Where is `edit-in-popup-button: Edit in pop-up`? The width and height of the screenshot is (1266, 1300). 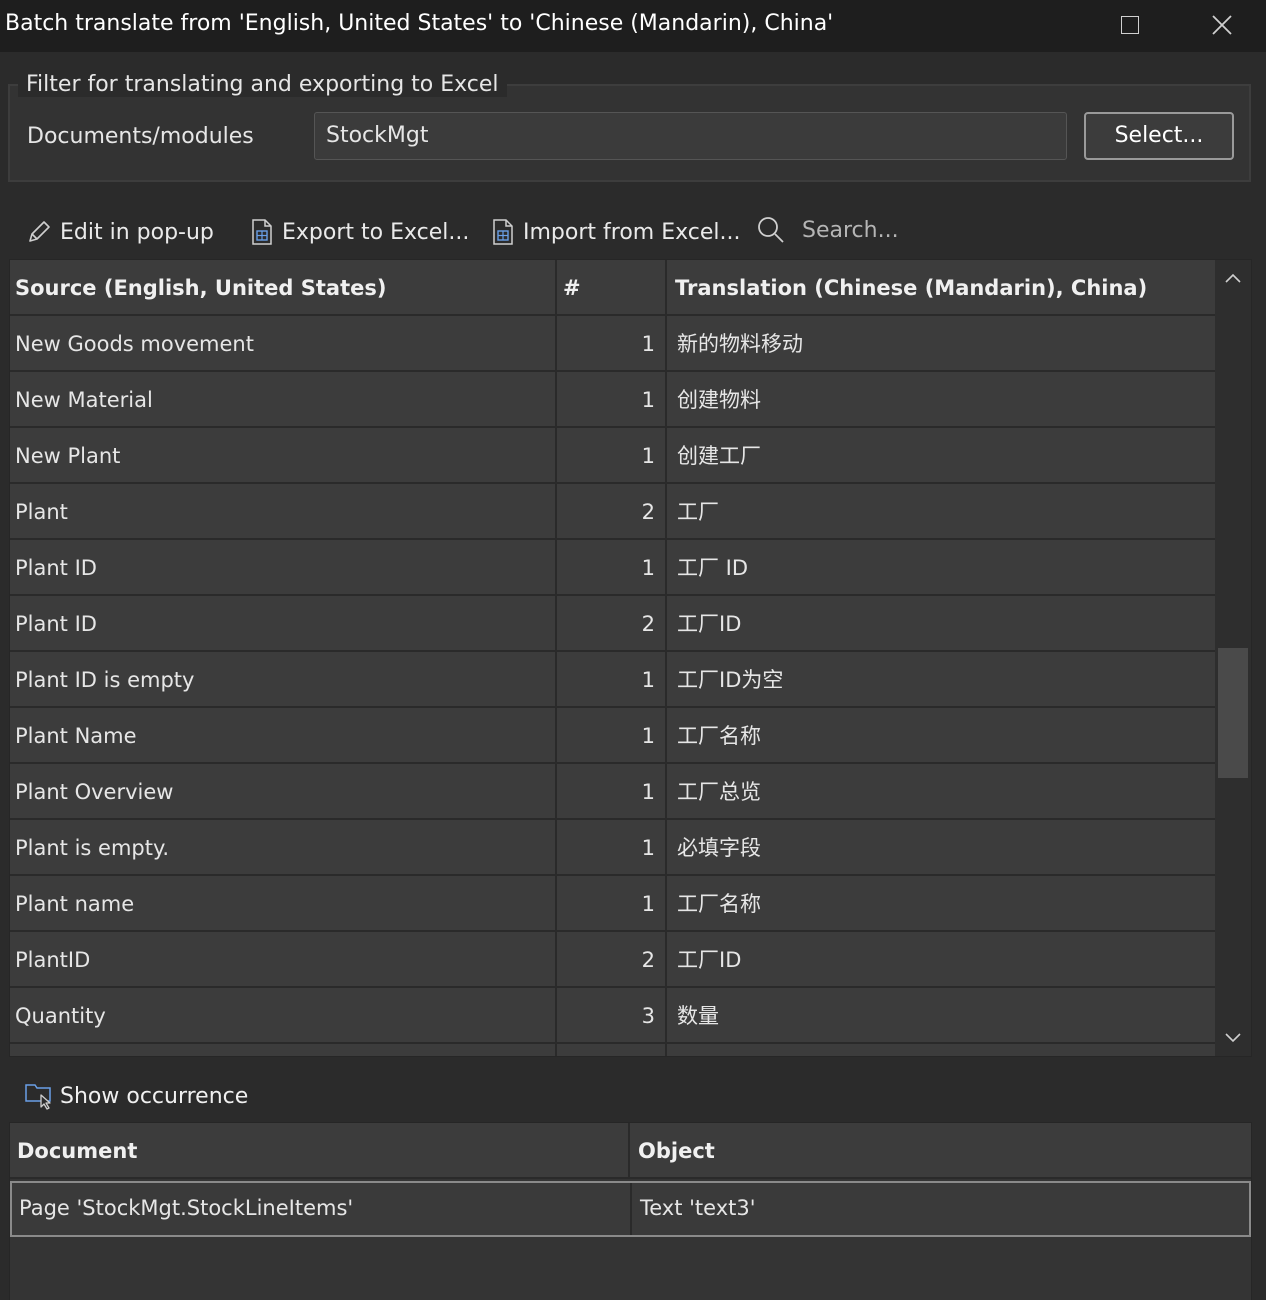
edit-in-popup-button: Edit in pop-up is located at coordinates (120, 232).